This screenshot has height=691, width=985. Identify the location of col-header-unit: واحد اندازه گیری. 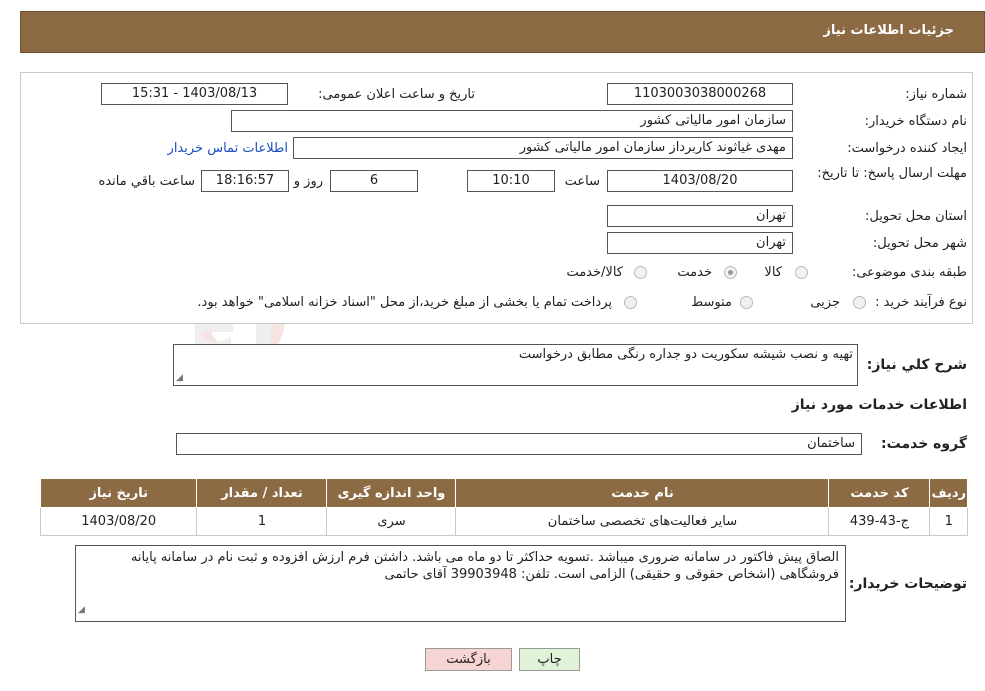
(391, 493).